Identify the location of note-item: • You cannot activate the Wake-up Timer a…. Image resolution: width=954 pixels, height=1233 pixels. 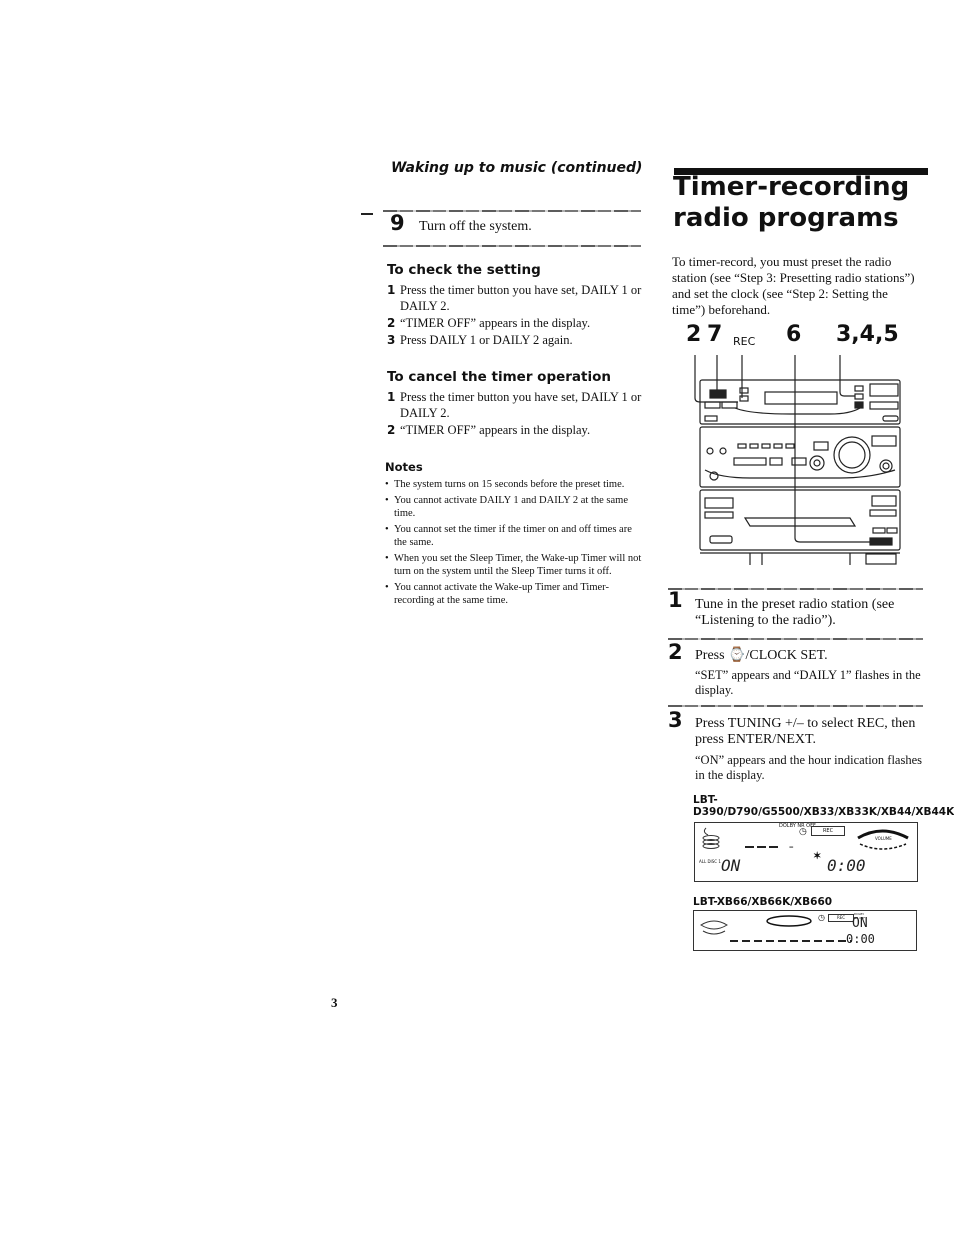
(516, 594).